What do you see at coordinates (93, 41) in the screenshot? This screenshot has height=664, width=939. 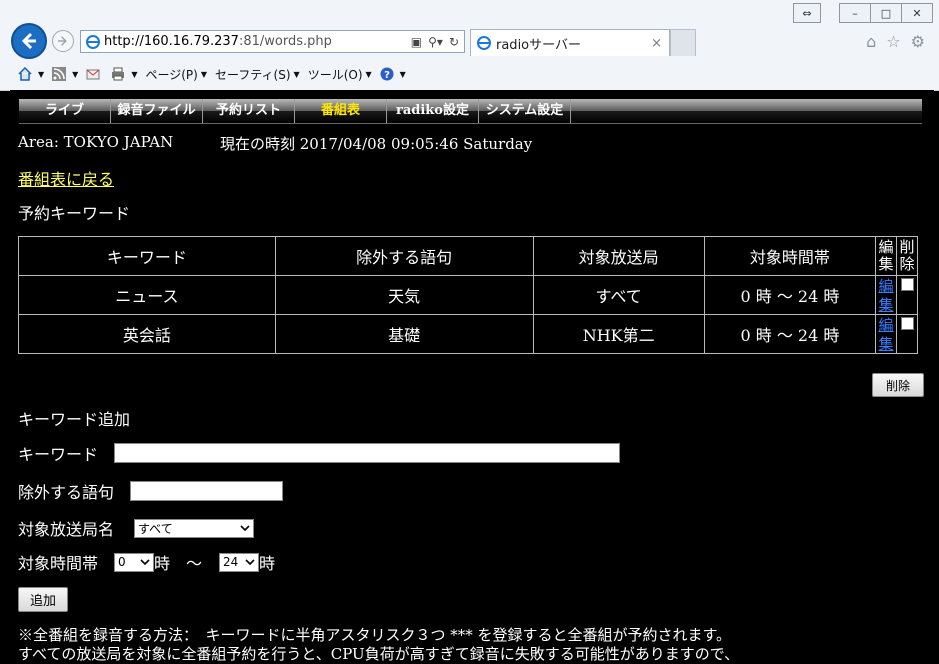 I see `ie-favicon-icon` at bounding box center [93, 41].